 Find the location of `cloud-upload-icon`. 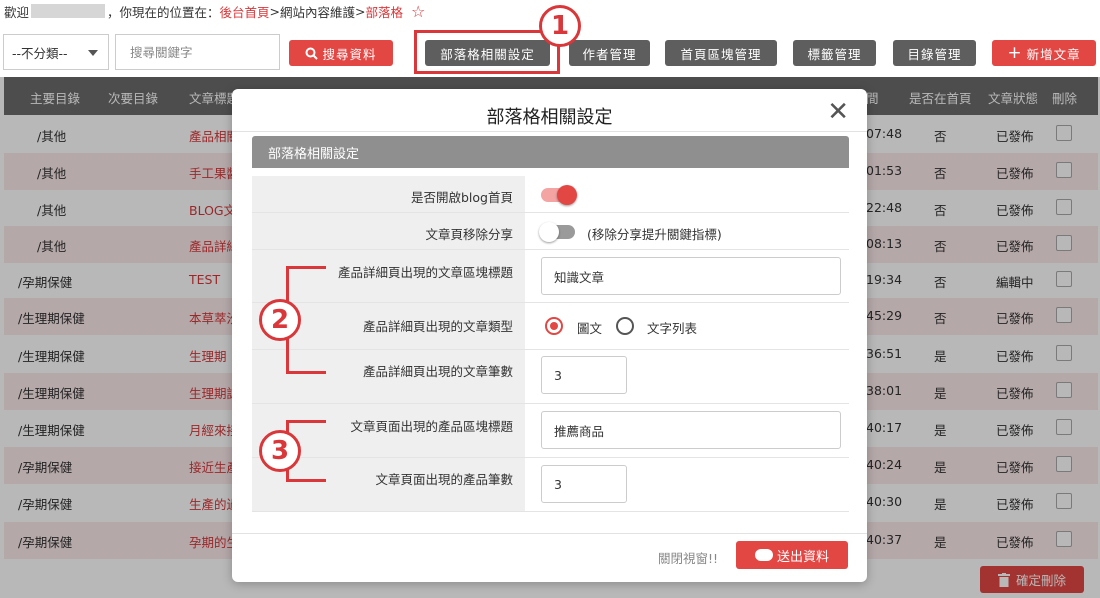

cloud-upload-icon is located at coordinates (763, 555).